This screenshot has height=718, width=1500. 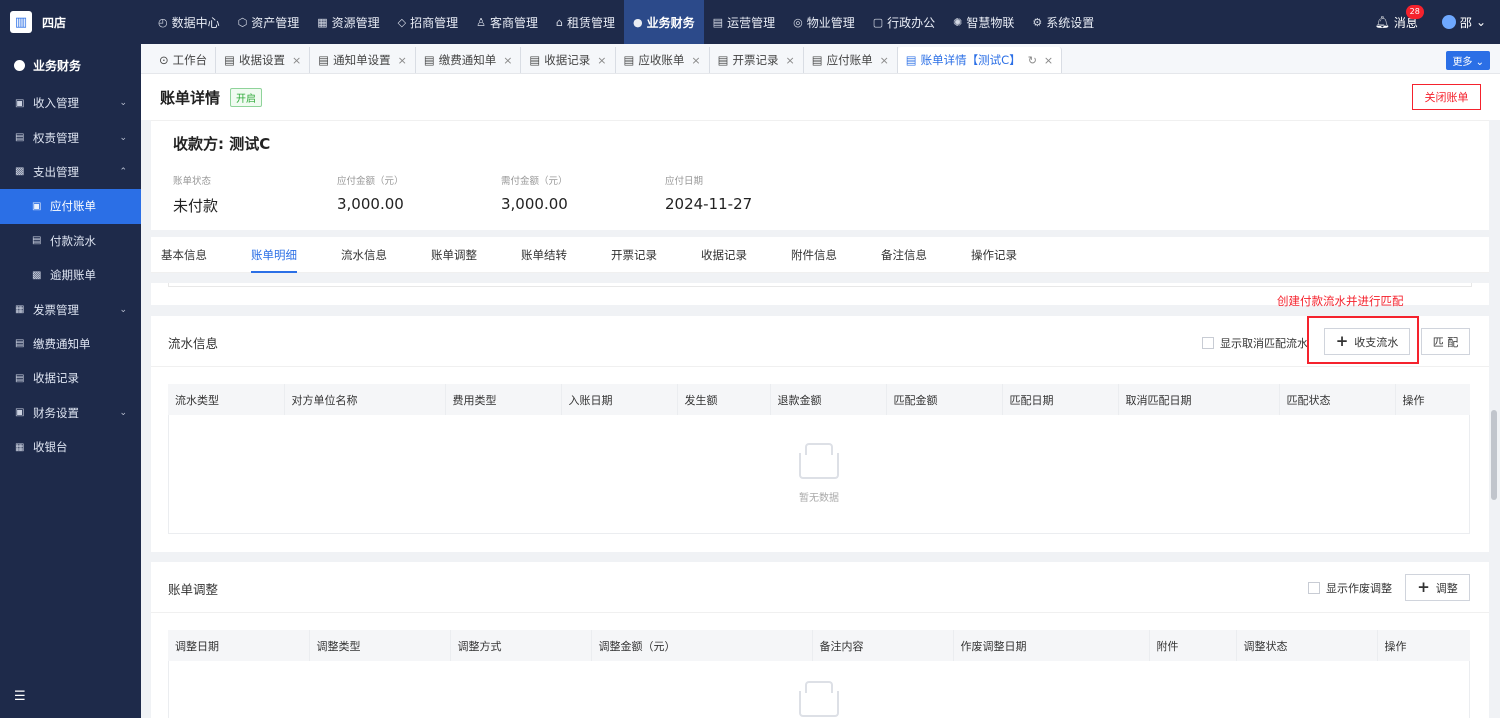 What do you see at coordinates (20, 696) in the screenshot?
I see `collapse-menu-icon: ☰` at bounding box center [20, 696].